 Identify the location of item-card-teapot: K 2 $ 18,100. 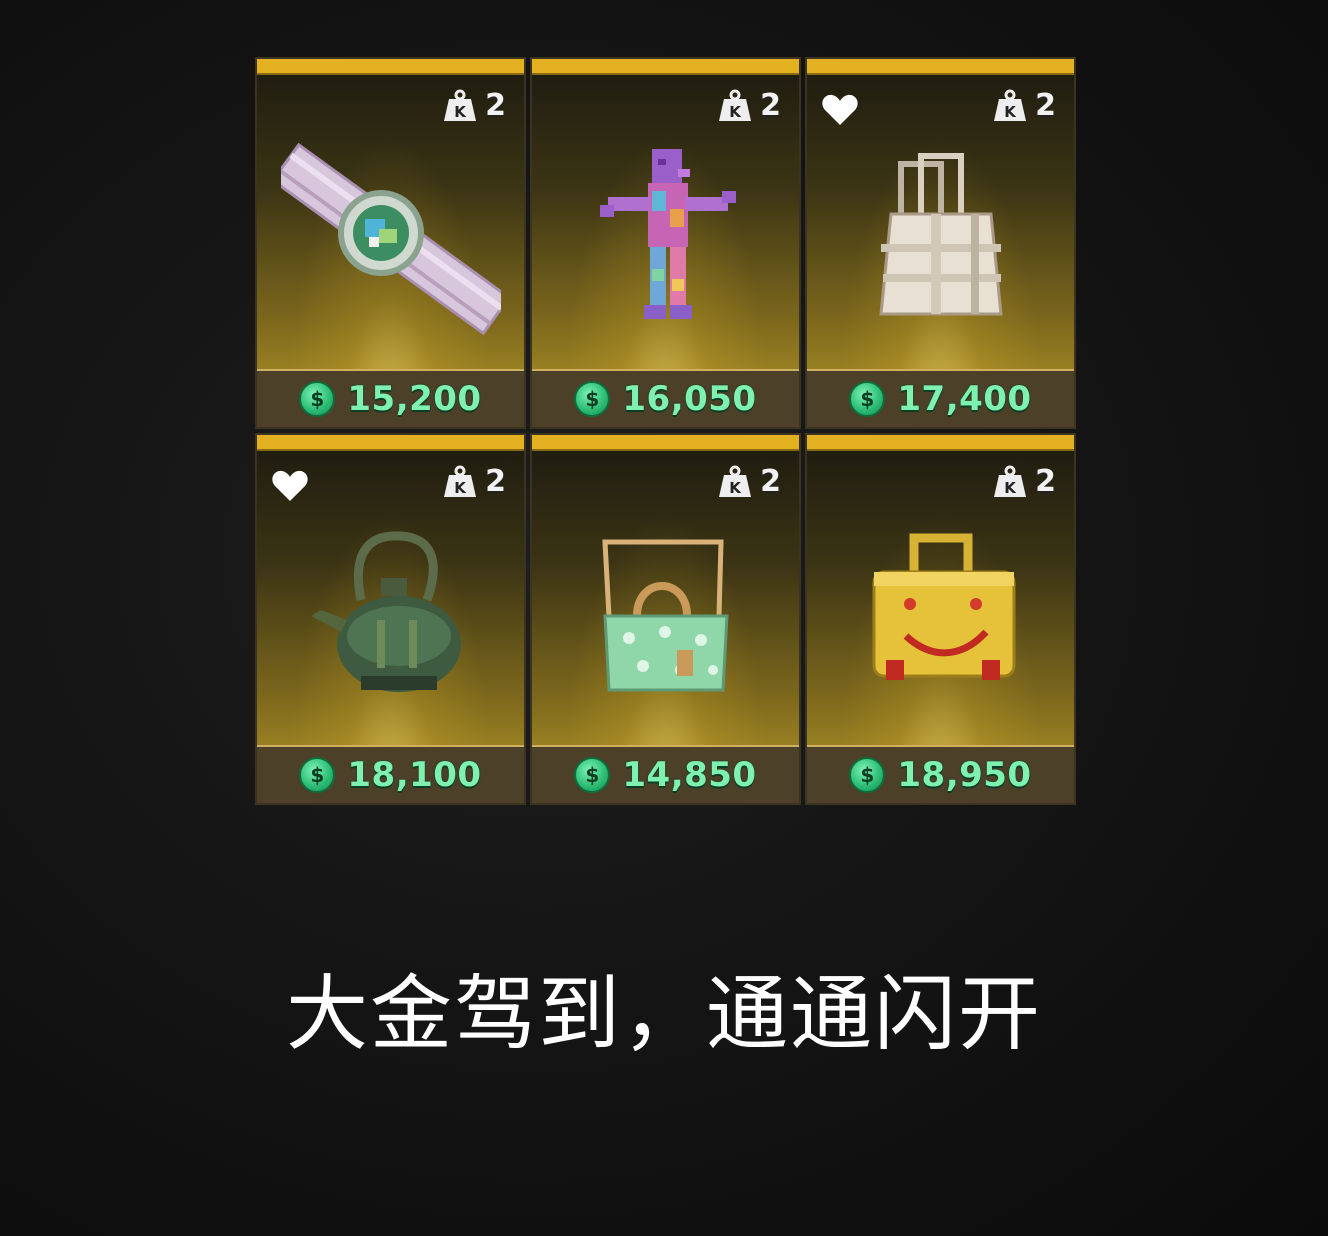
(390, 619).